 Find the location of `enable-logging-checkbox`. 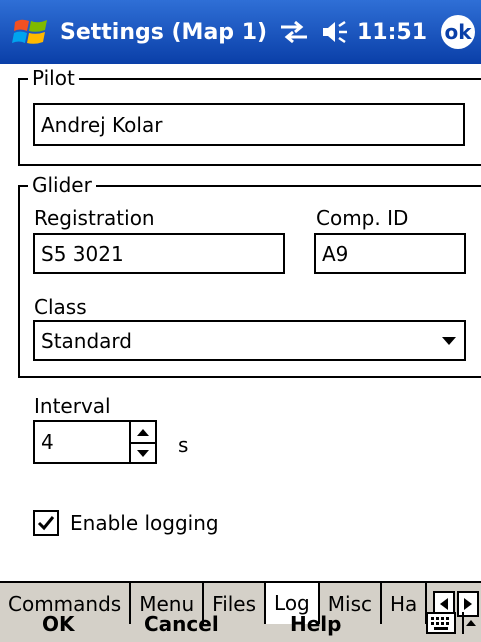

enable-logging-checkbox is located at coordinates (46, 523).